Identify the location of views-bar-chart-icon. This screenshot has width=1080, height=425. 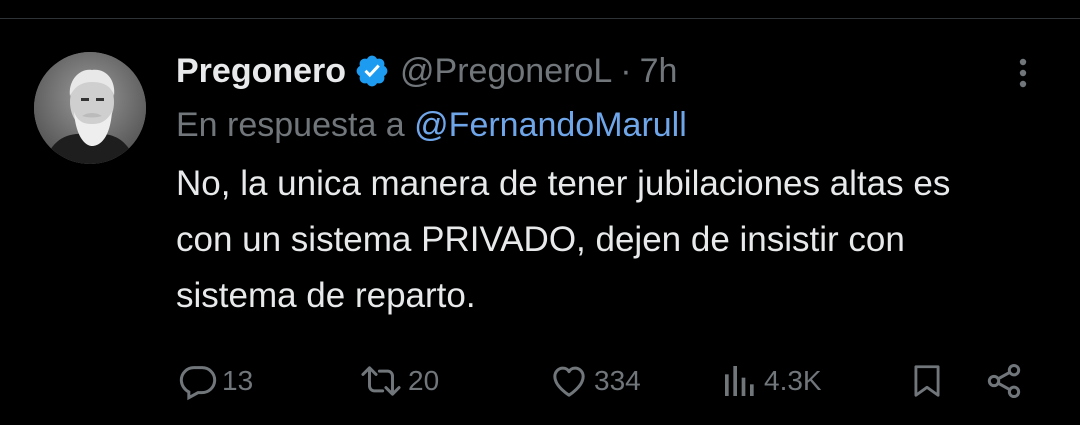
(740, 381).